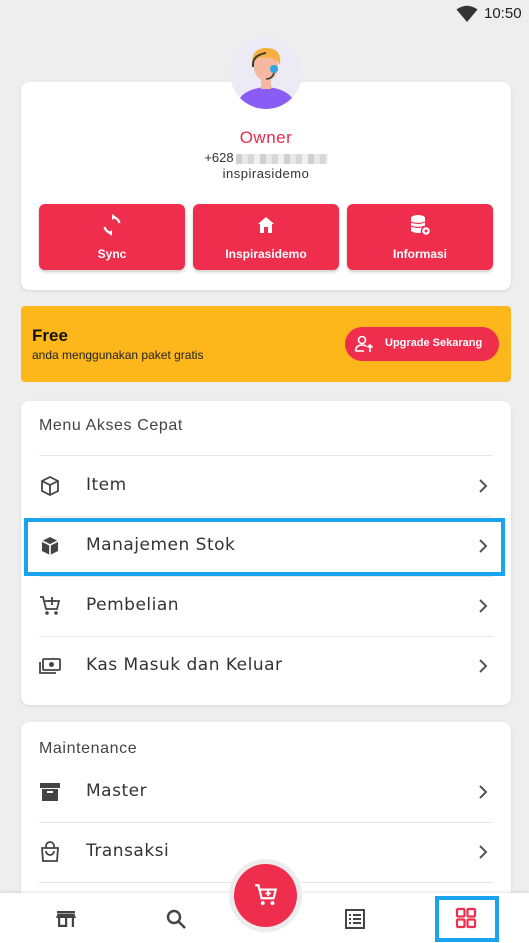 The width and height of the screenshot is (529, 943). What do you see at coordinates (420, 237) in the screenshot?
I see `info-button: Informasi` at bounding box center [420, 237].